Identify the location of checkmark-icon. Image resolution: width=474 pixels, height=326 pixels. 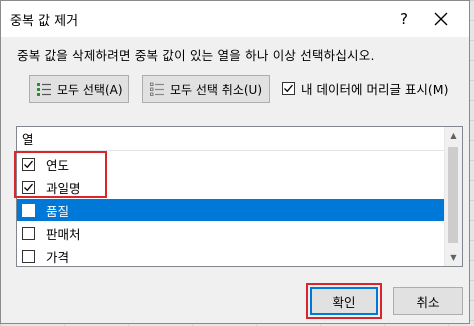
(289, 88).